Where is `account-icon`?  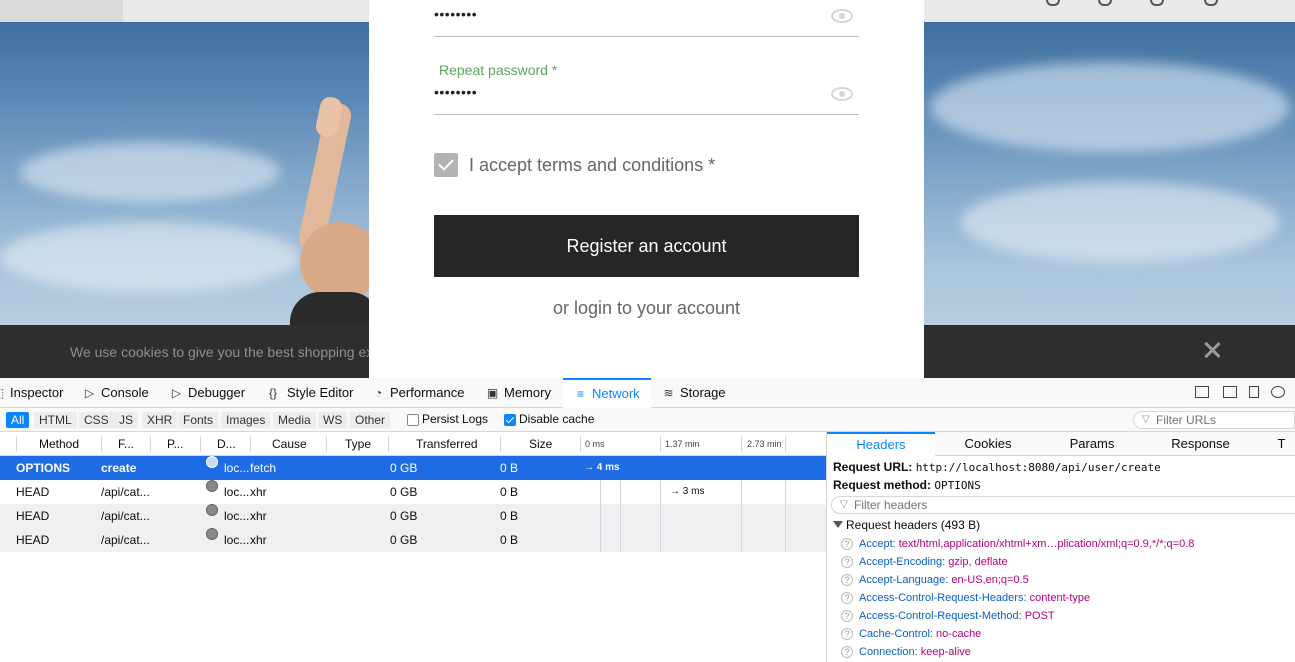 account-icon is located at coordinates (1211, 3).